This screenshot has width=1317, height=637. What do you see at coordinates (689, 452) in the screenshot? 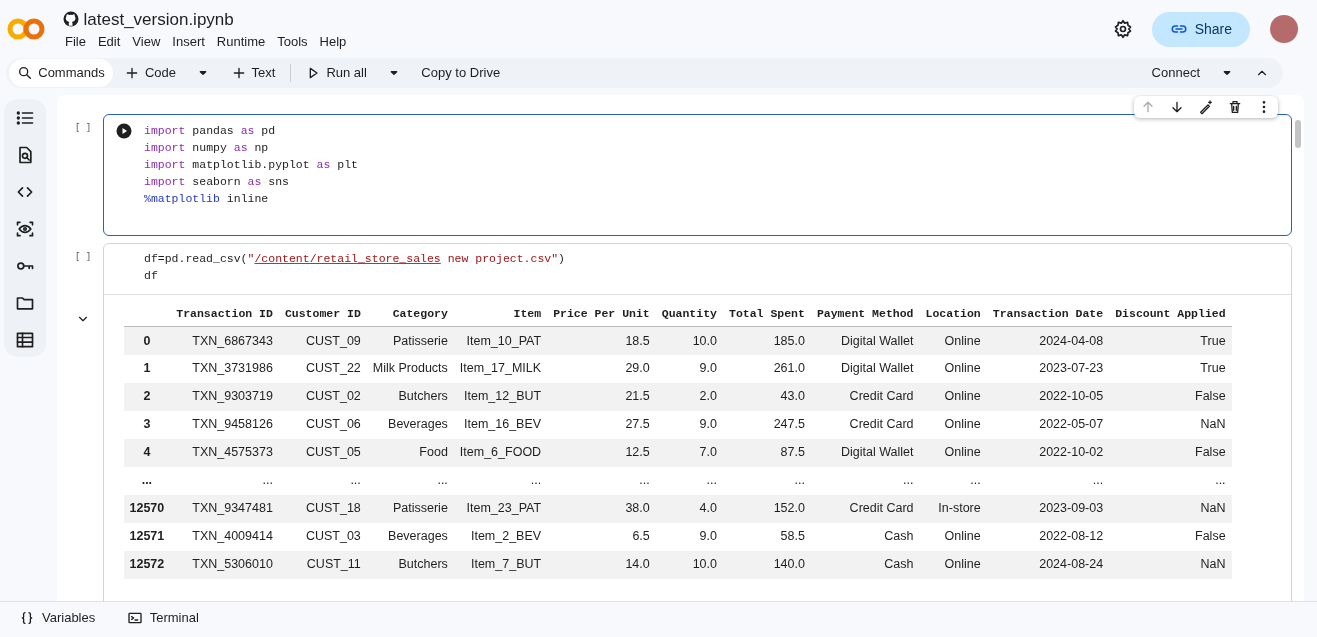
I see `table-cell: 7.0` at bounding box center [689, 452].